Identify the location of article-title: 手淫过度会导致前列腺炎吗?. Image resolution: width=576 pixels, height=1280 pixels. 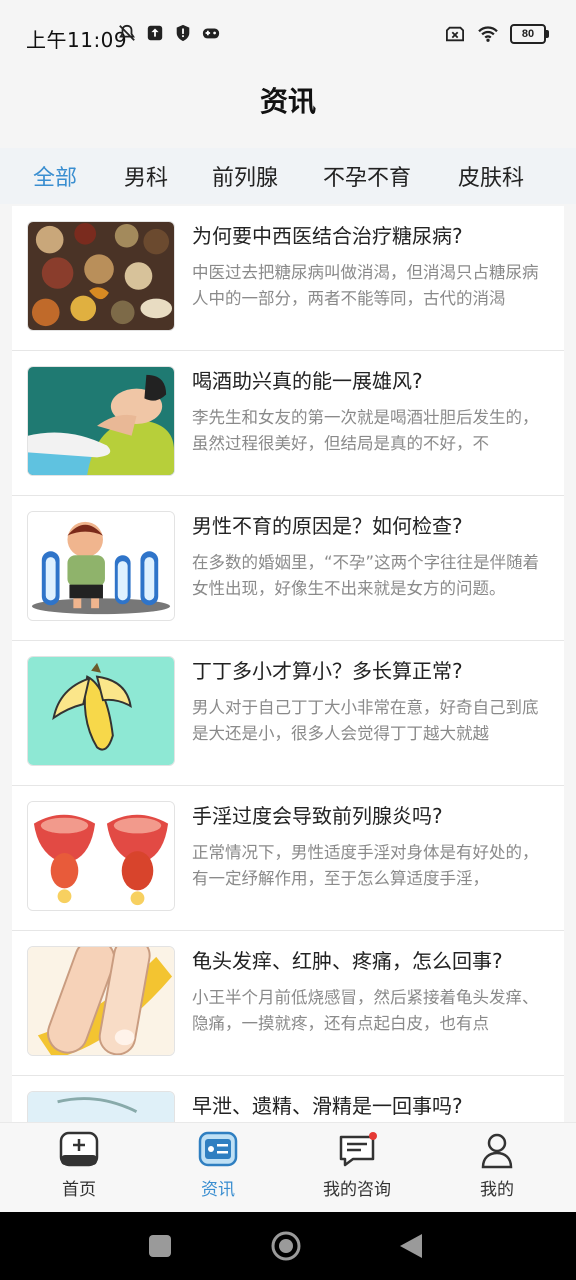
(317, 816).